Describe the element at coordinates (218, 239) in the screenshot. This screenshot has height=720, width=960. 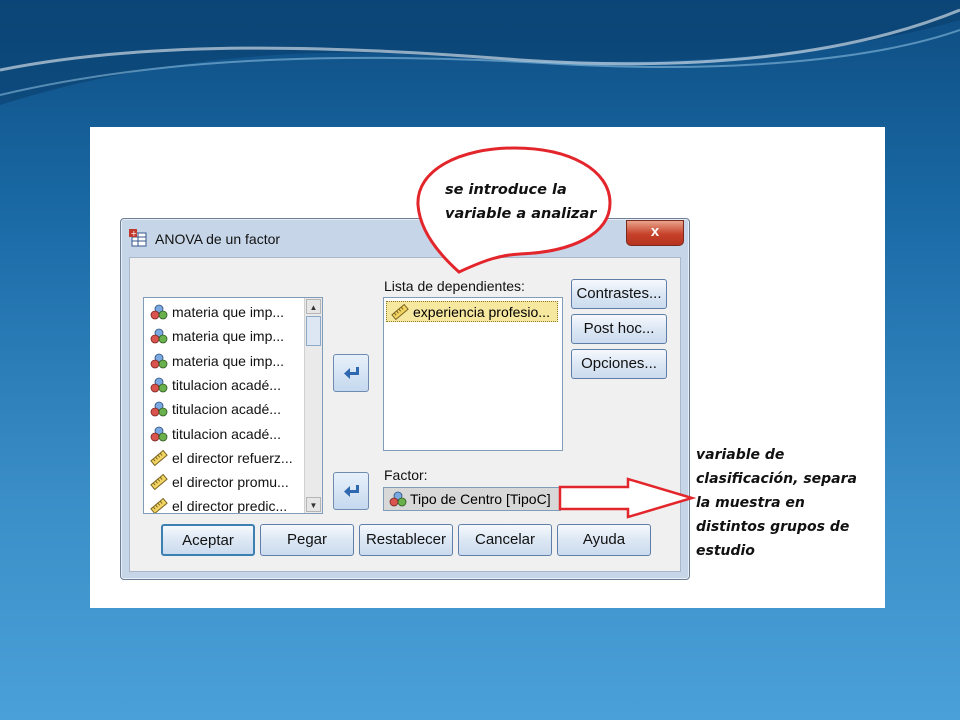
I see `dialog-title: ANOVA de un factor` at that location.